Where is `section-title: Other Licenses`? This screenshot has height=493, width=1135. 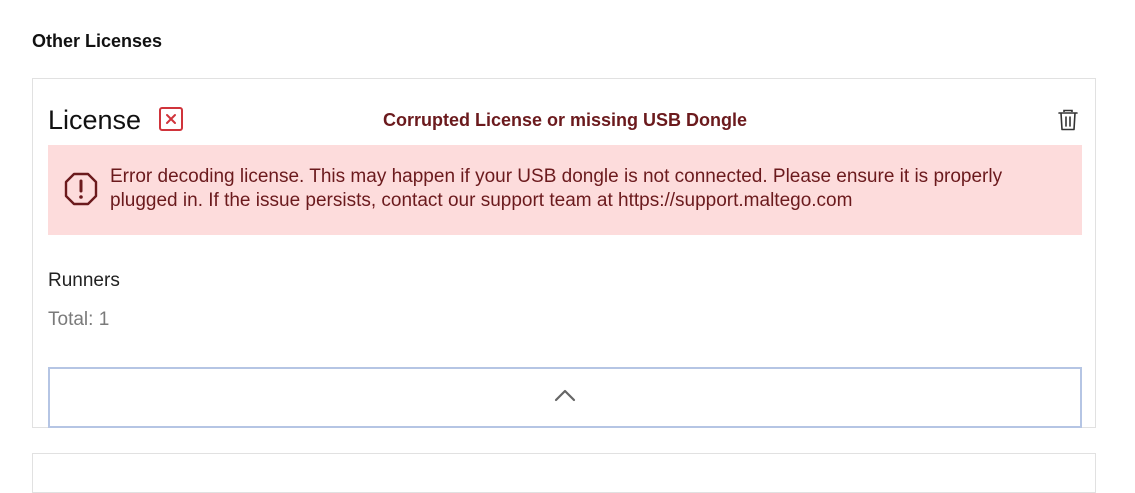
section-title: Other Licenses is located at coordinates (97, 41).